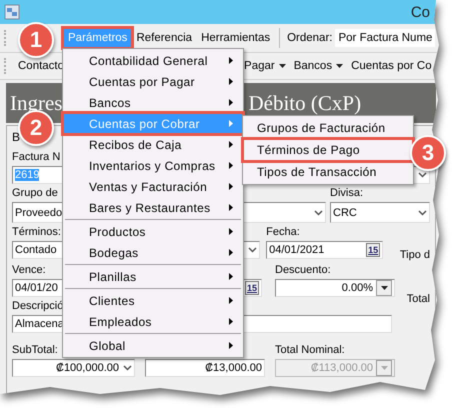 Image resolution: width=467 pixels, height=415 pixels. I want to click on field-label: SubTotal:, so click(35, 350).